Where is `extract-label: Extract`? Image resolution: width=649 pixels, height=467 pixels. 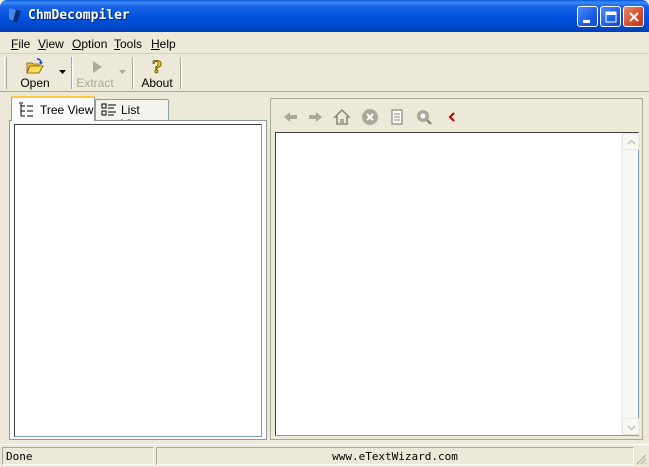 extract-label: Extract is located at coordinates (95, 83).